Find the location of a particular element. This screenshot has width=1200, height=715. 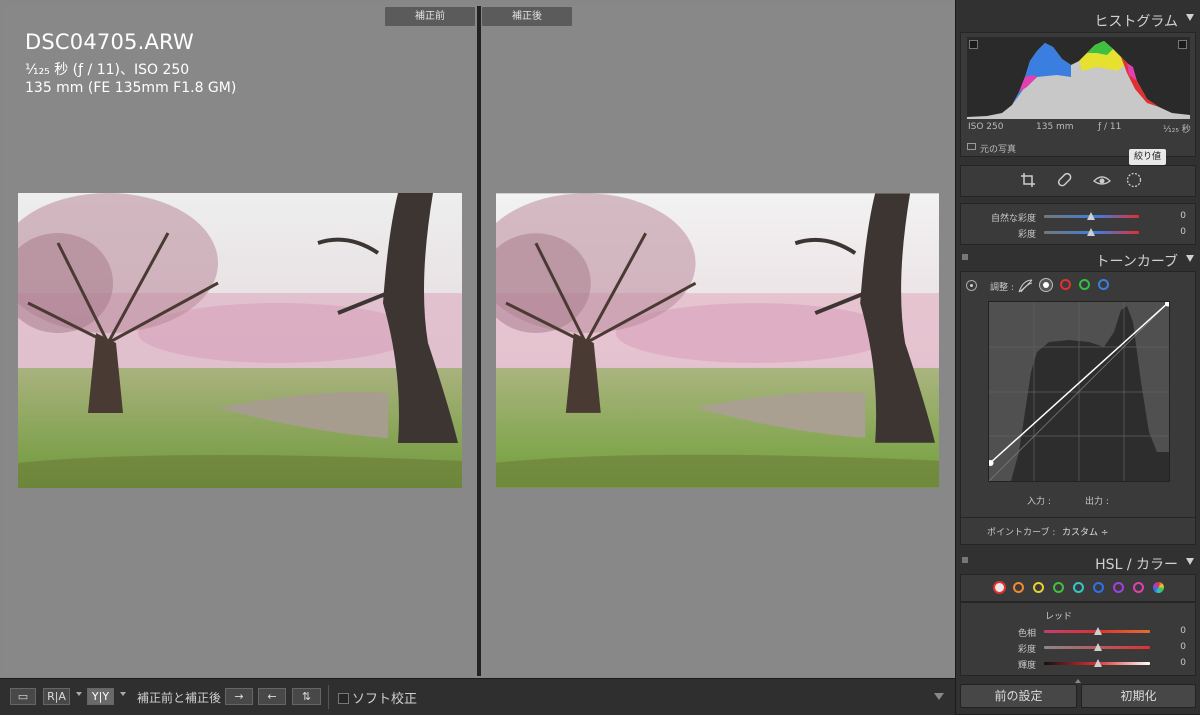

crop-icon is located at coordinates (1028, 182).